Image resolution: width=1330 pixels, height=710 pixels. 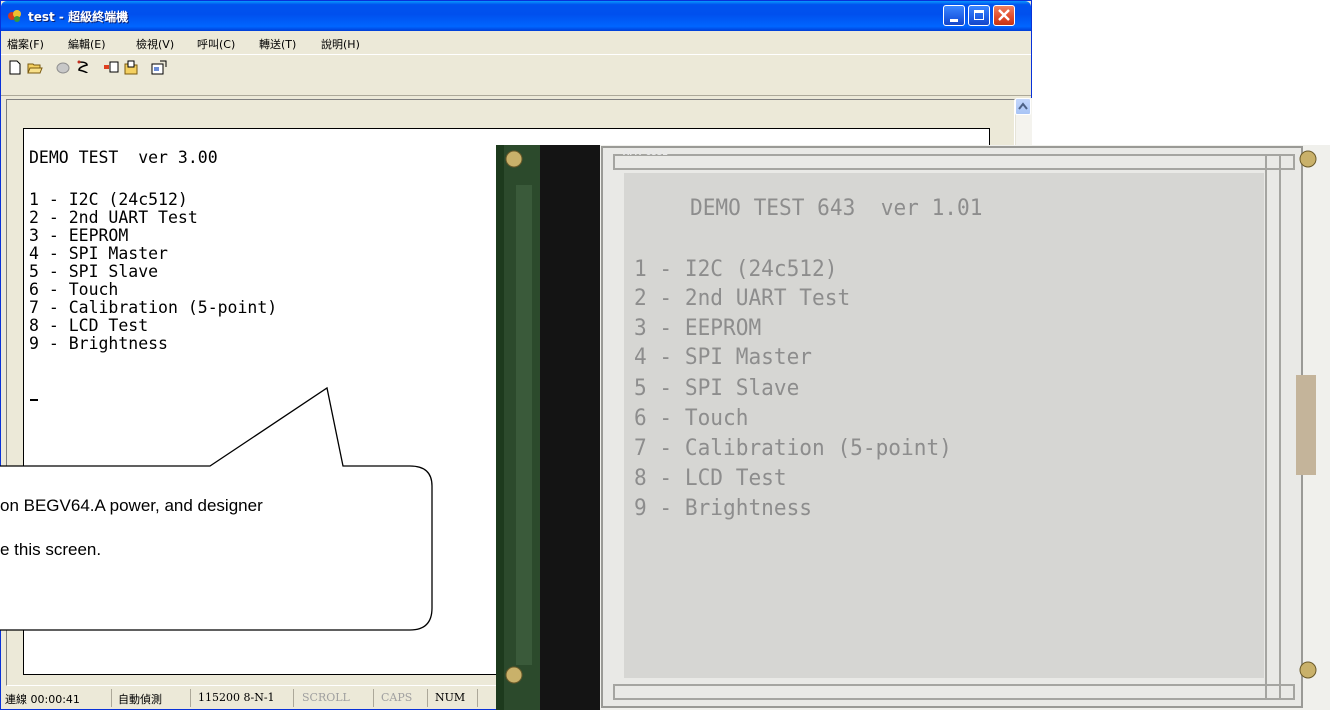 I want to click on lcd-board-label: AMY 0532, so click(x=645, y=152).